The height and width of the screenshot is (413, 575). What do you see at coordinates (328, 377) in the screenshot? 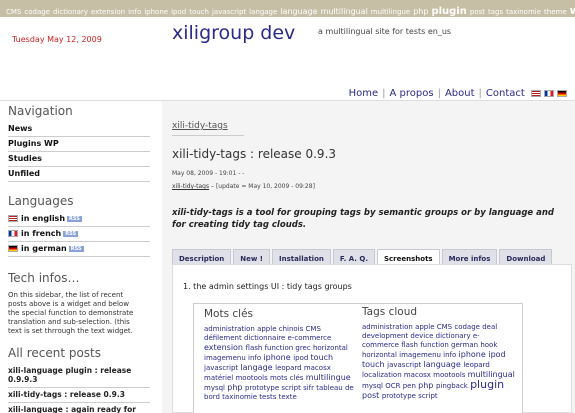
I see `tag-cloud-word: multilingue` at bounding box center [328, 377].